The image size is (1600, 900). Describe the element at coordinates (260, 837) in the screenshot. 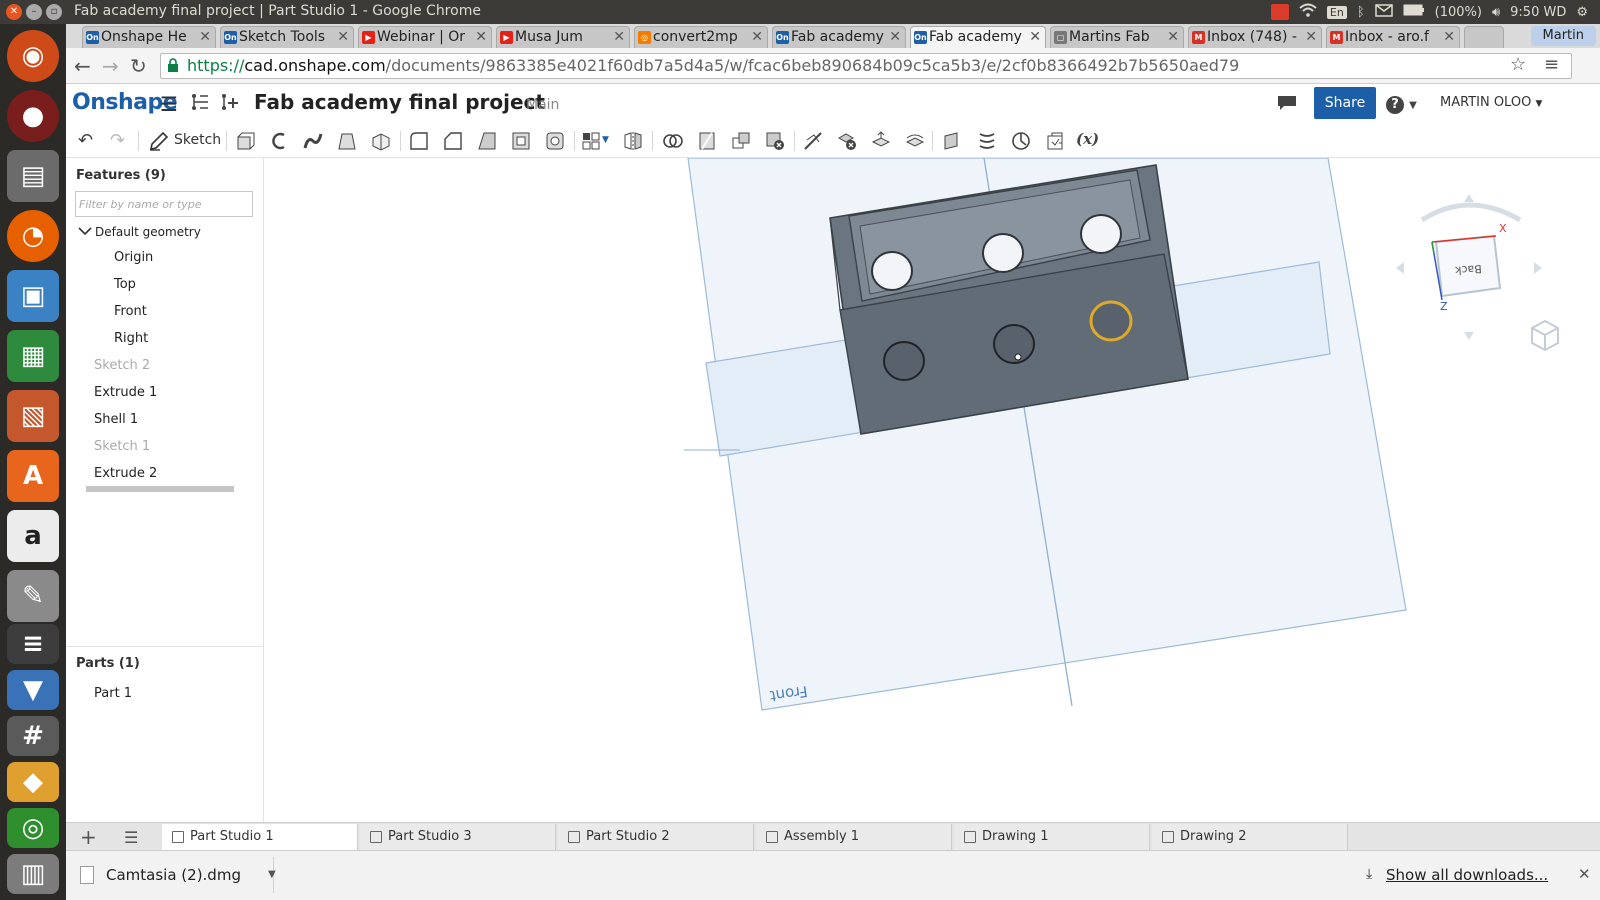

I see `tab-part-studio-1: Part Studio 1` at that location.